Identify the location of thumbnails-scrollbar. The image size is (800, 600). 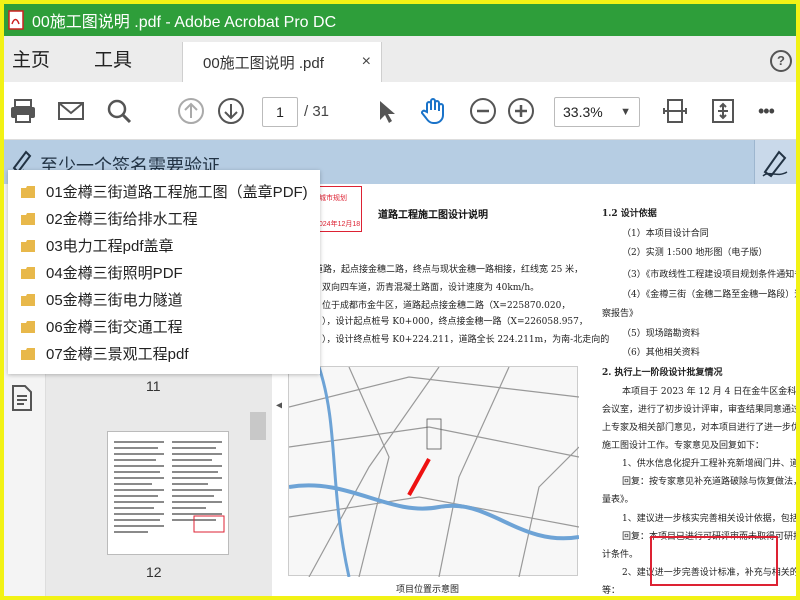
(258, 426).